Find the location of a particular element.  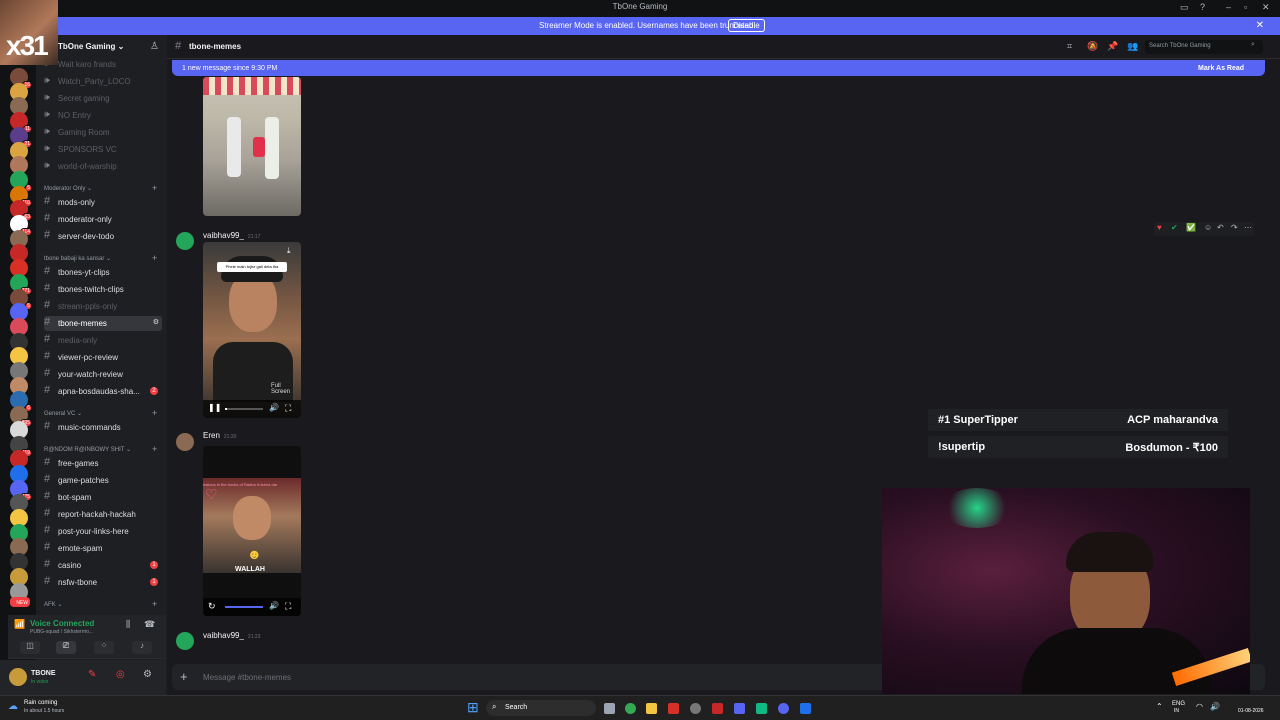

channel-item: # viewer-pc-review is located at coordinates (103, 357).